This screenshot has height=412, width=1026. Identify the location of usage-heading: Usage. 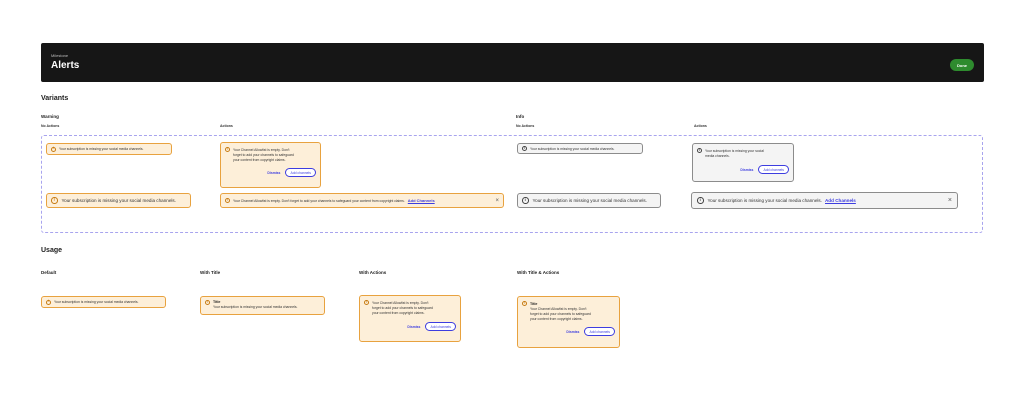
(52, 250).